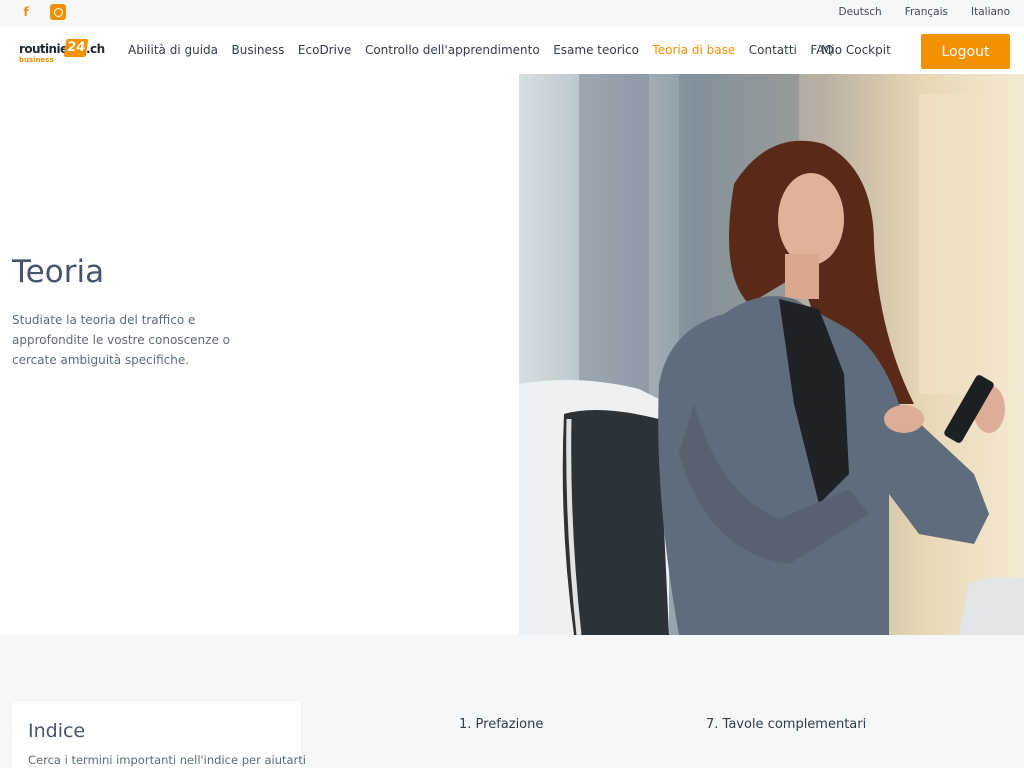 This screenshot has width=1024, height=768. Describe the element at coordinates (990, 12) in the screenshot. I see `lang-italiano: Italiano` at that location.